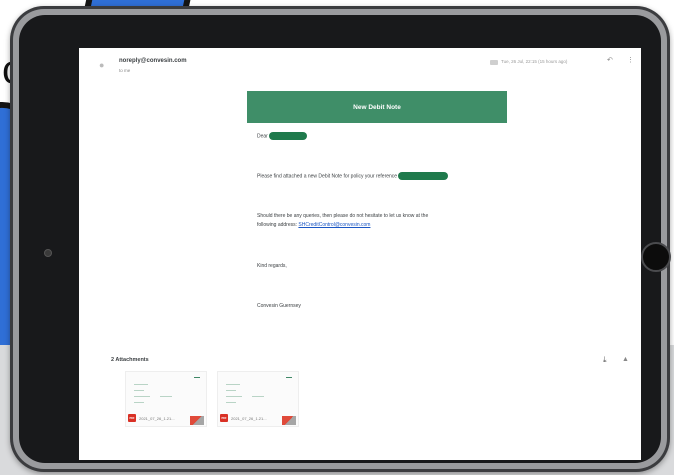 This screenshot has height=475, width=674. Describe the element at coordinates (48, 253) in the screenshot. I see `camera-icon` at that location.